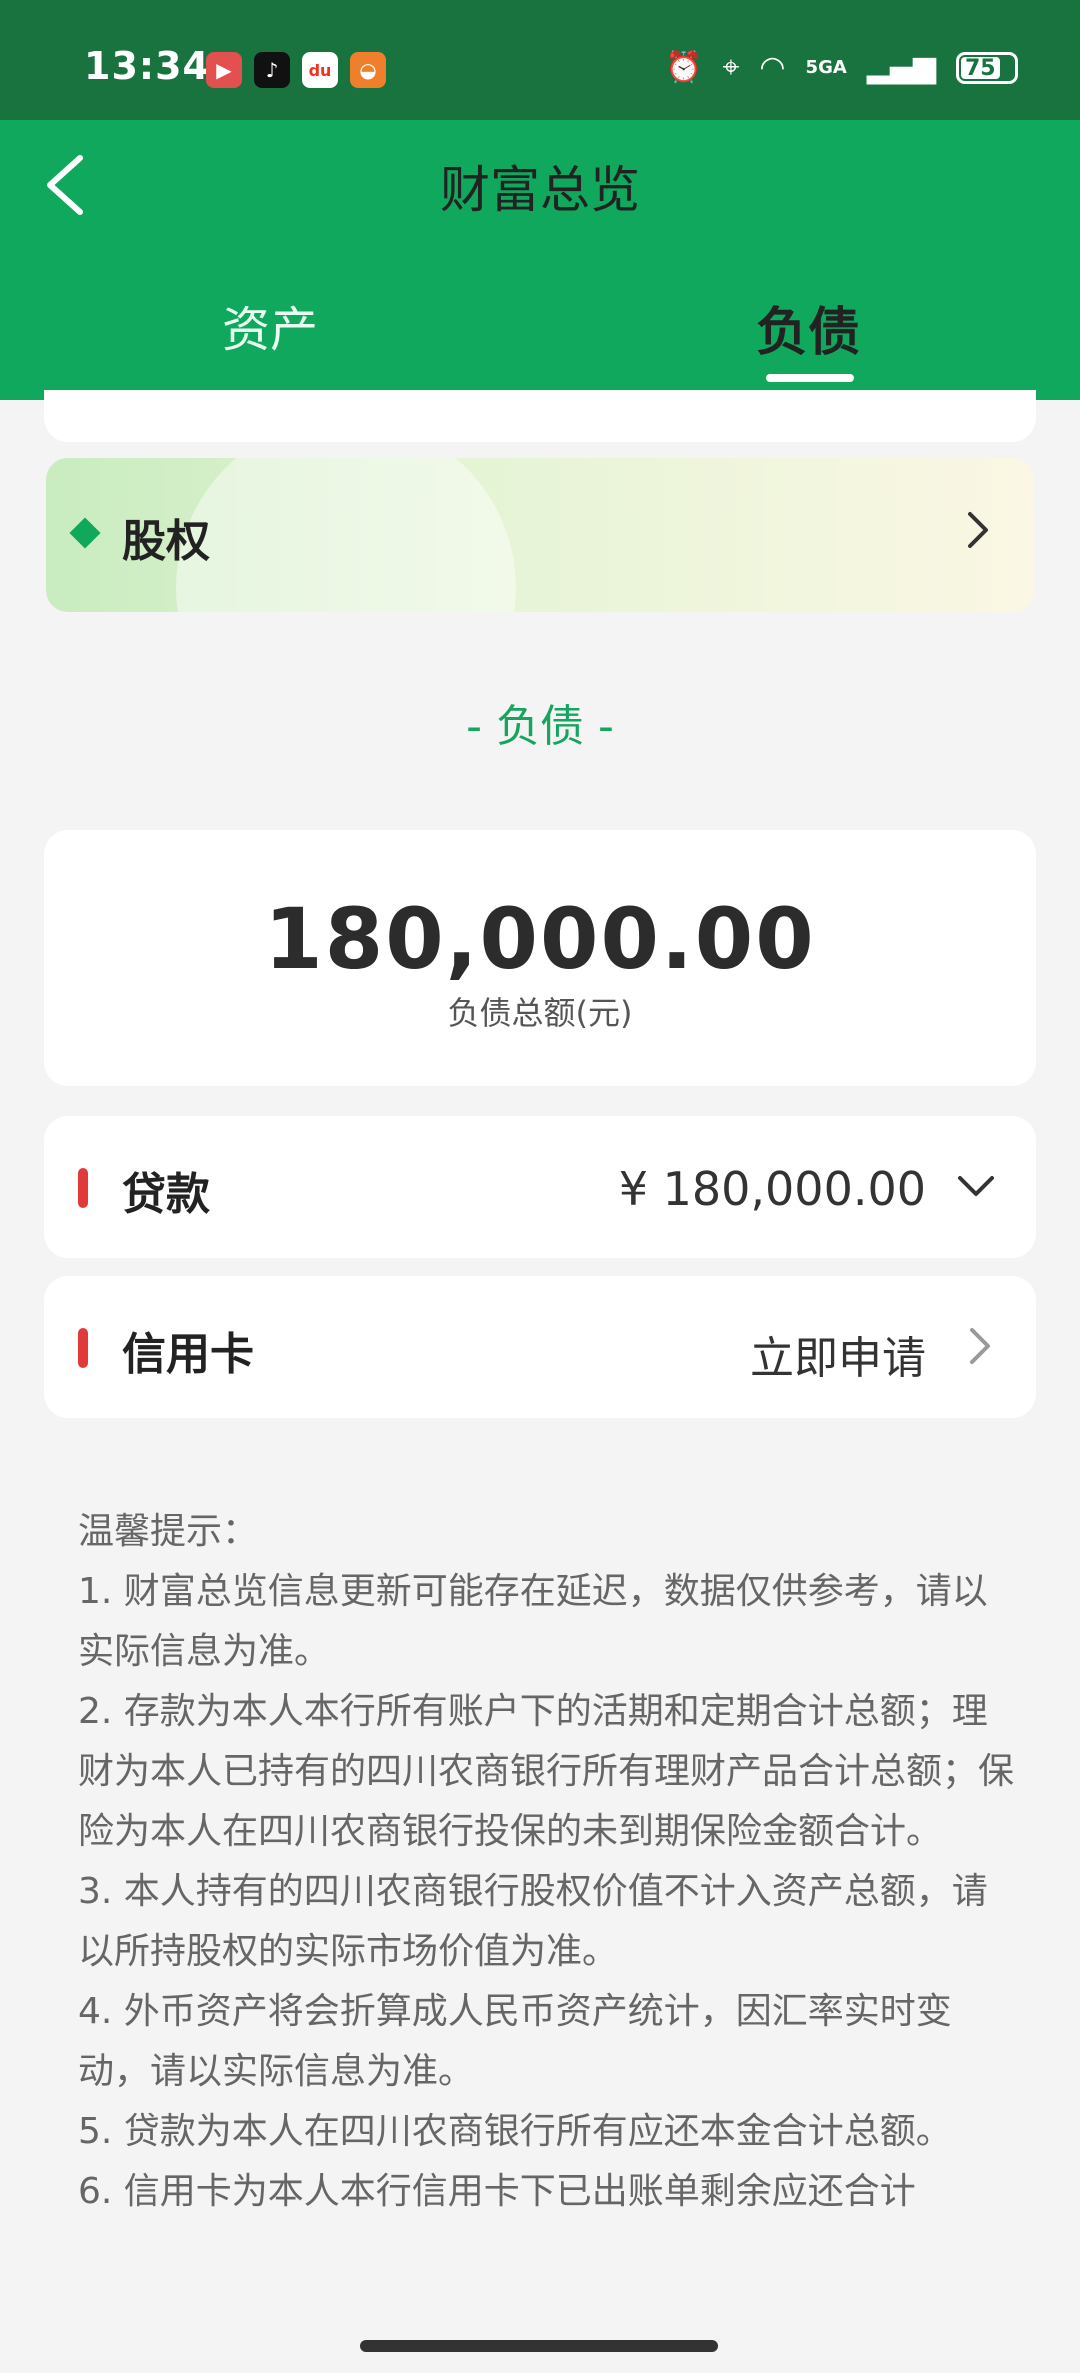 Image resolution: width=1080 pixels, height=2373 pixels. What do you see at coordinates (772, 1189) in the screenshot?
I see `loan-amount: ¥ 180,000.00` at bounding box center [772, 1189].